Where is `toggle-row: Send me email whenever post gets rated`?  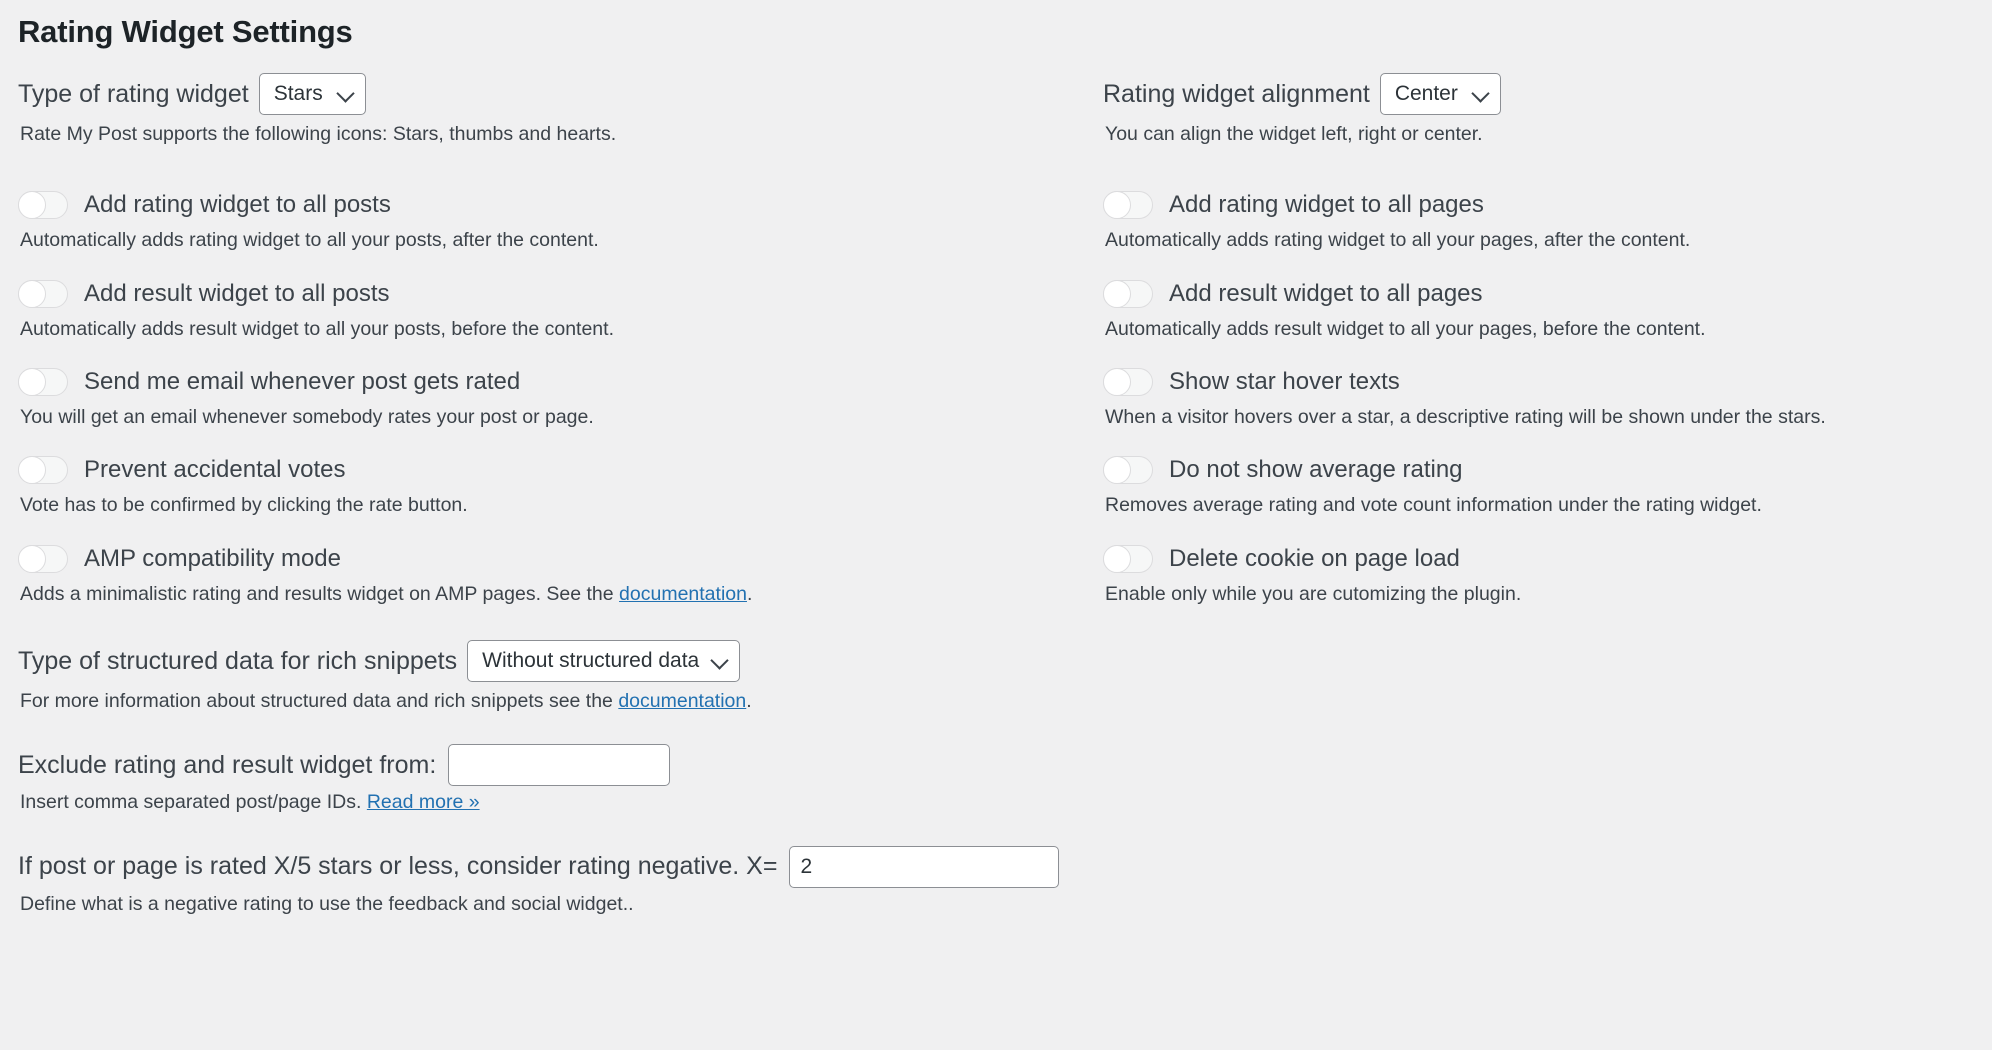
toggle-row: Send me email whenever post gets rated is located at coordinates (548, 382).